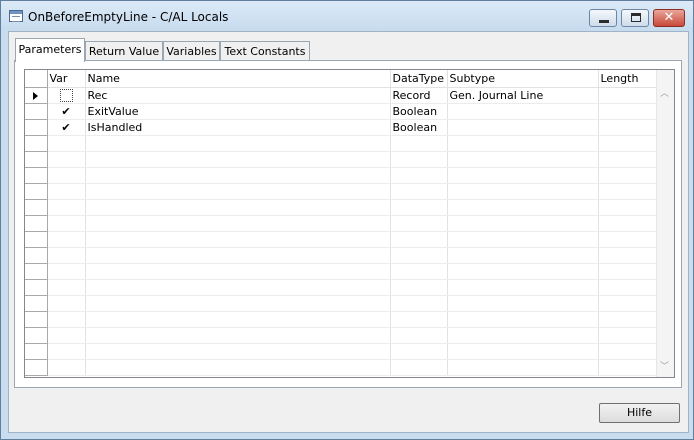 The width and height of the screenshot is (694, 440). Describe the element at coordinates (664, 94) in the screenshot. I see `scroll-up-arrow-icon: ︿` at that location.